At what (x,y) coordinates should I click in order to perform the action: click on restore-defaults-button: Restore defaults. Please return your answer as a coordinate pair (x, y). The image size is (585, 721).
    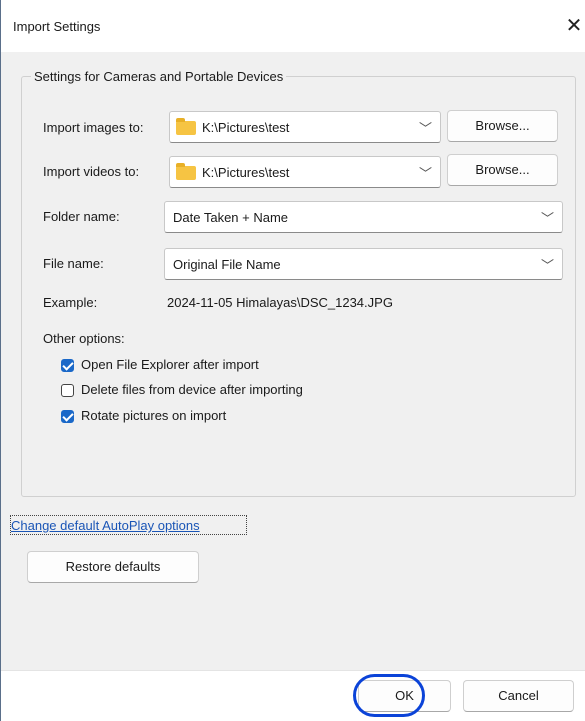
    Looking at the image, I should click on (113, 567).